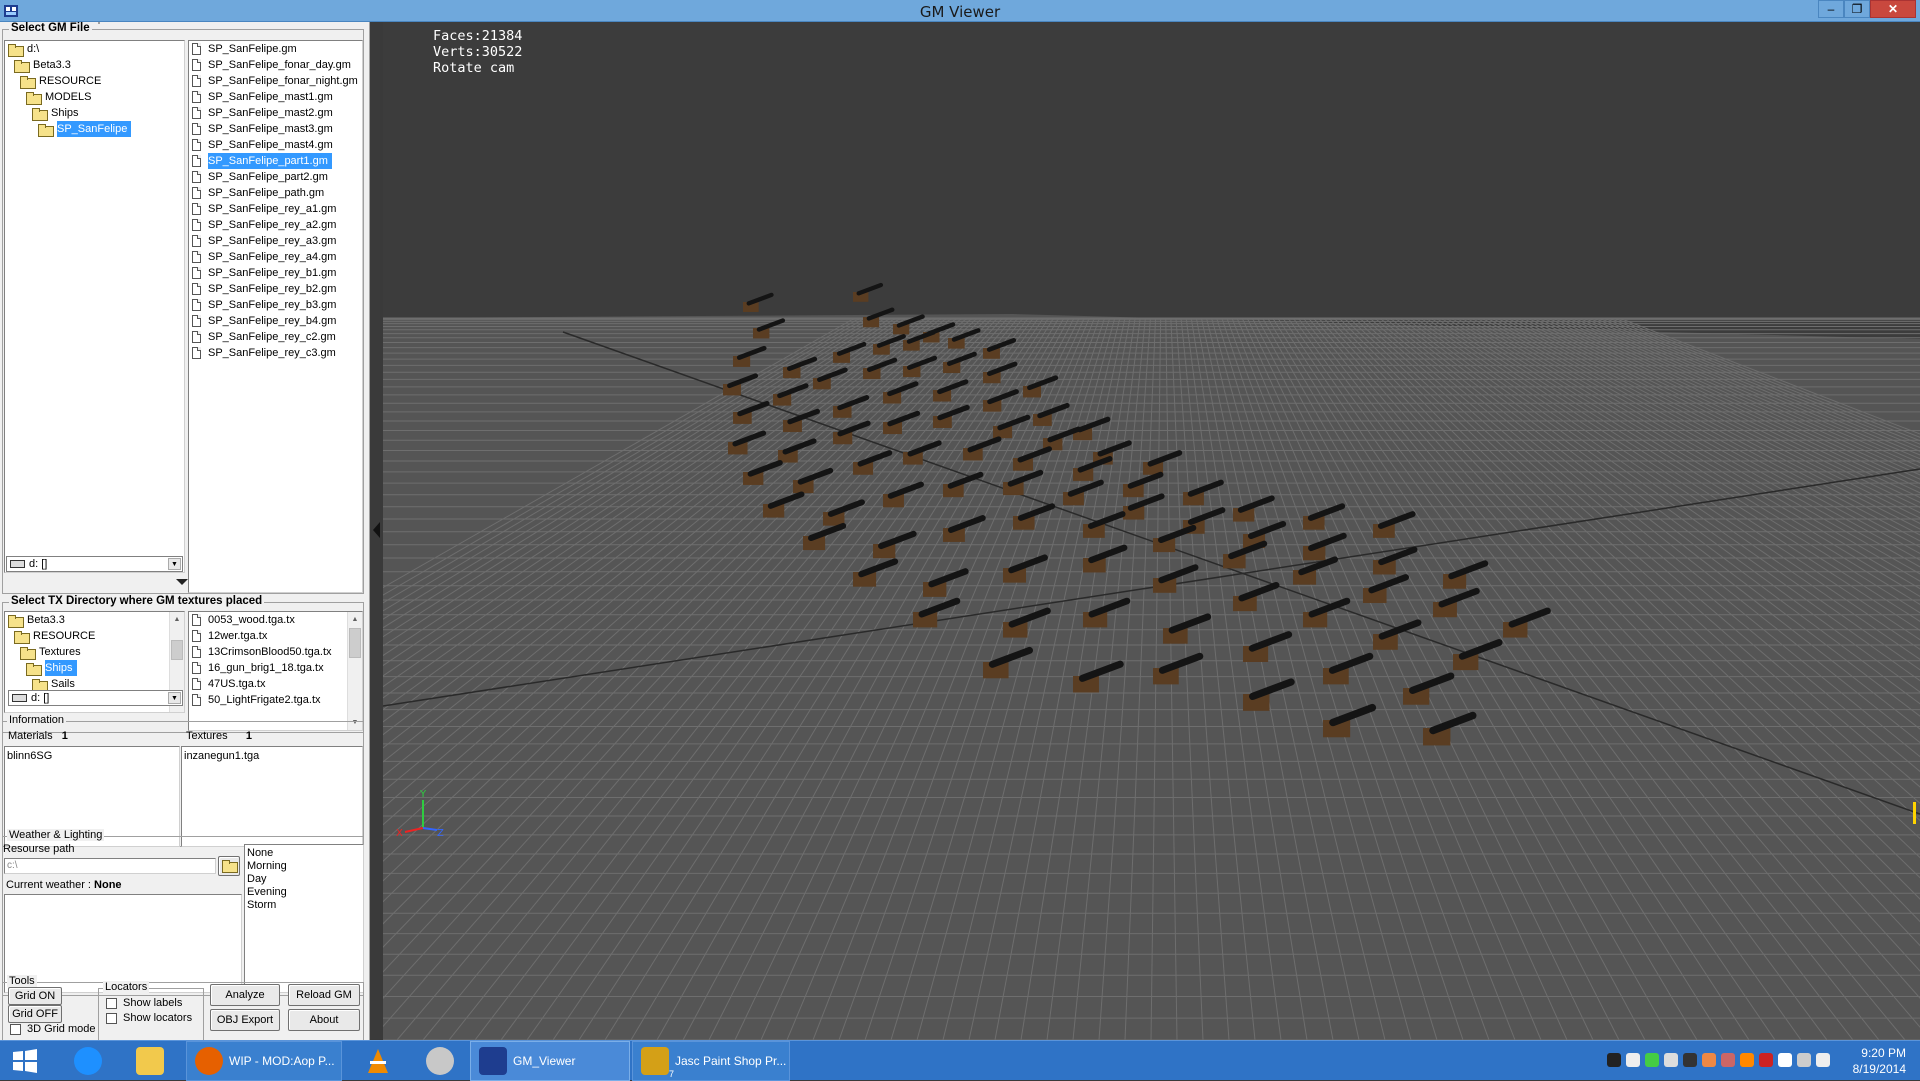 The image size is (1920, 1081). Describe the element at coordinates (94, 49) in the screenshot. I see `tree-item: d:\` at that location.